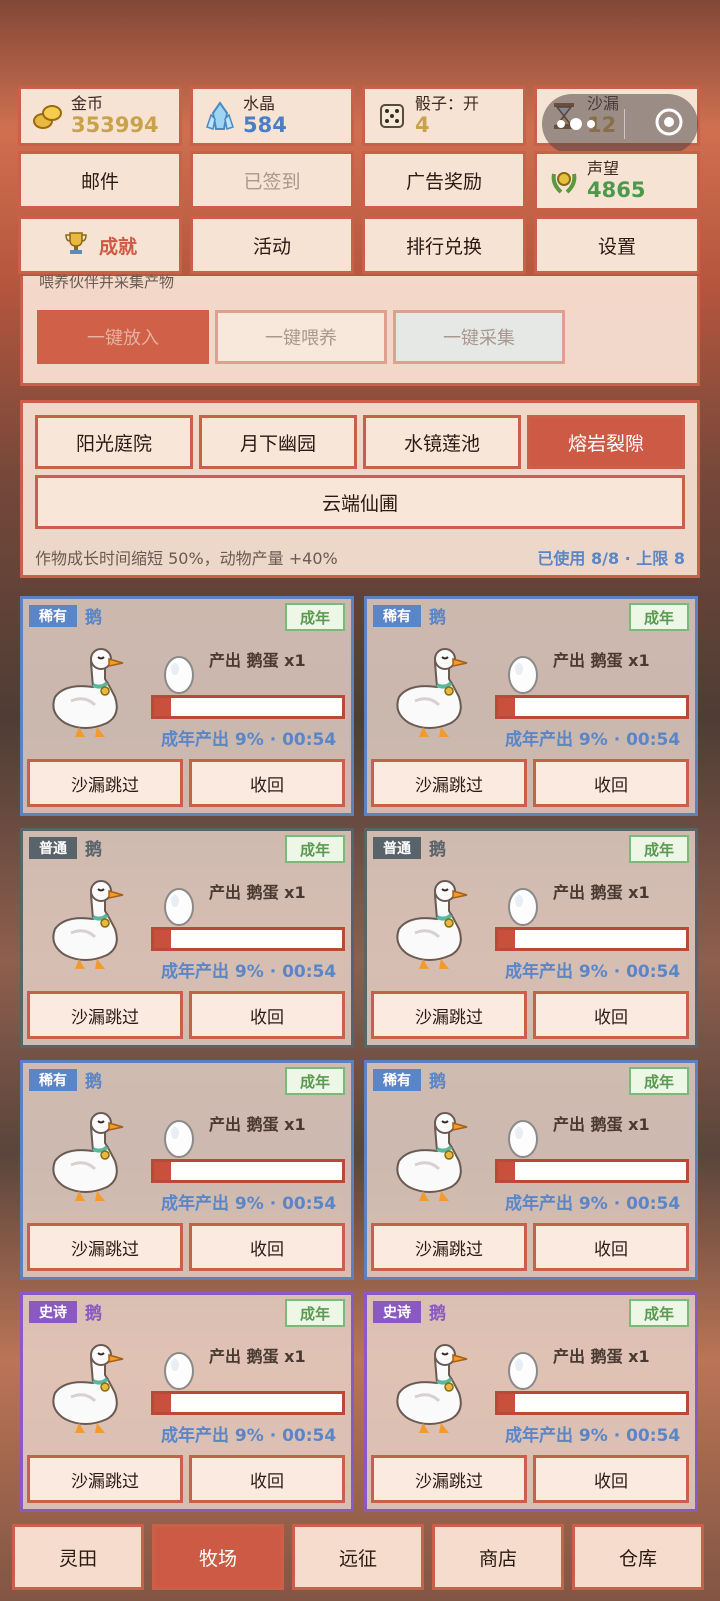  What do you see at coordinates (265, 125) in the screenshot?
I see `crystal-value: 584` at bounding box center [265, 125].